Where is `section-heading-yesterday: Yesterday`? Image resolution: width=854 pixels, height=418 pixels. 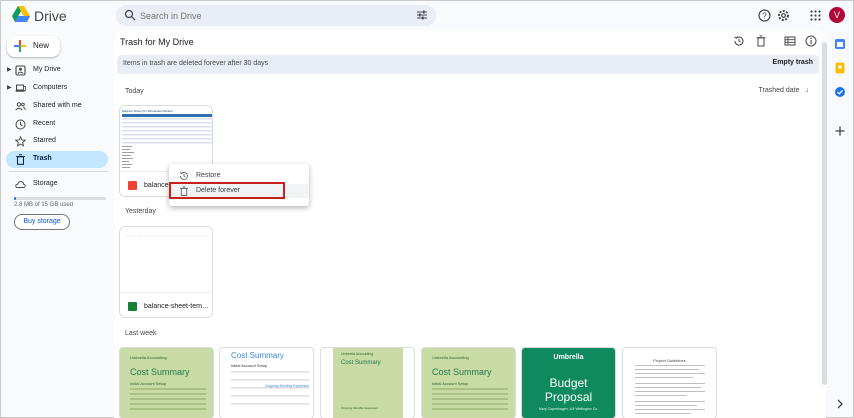
section-heading-yesterday: Yesterday is located at coordinates (140, 211).